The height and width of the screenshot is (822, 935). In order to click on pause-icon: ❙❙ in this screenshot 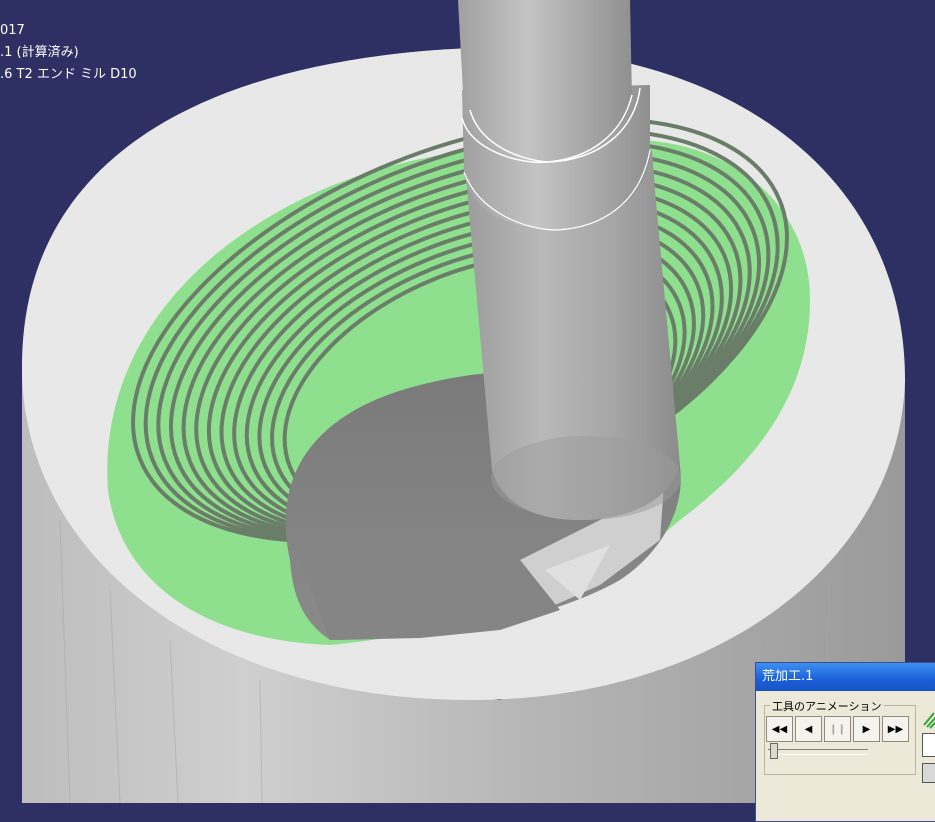, I will do `click(837, 729)`.